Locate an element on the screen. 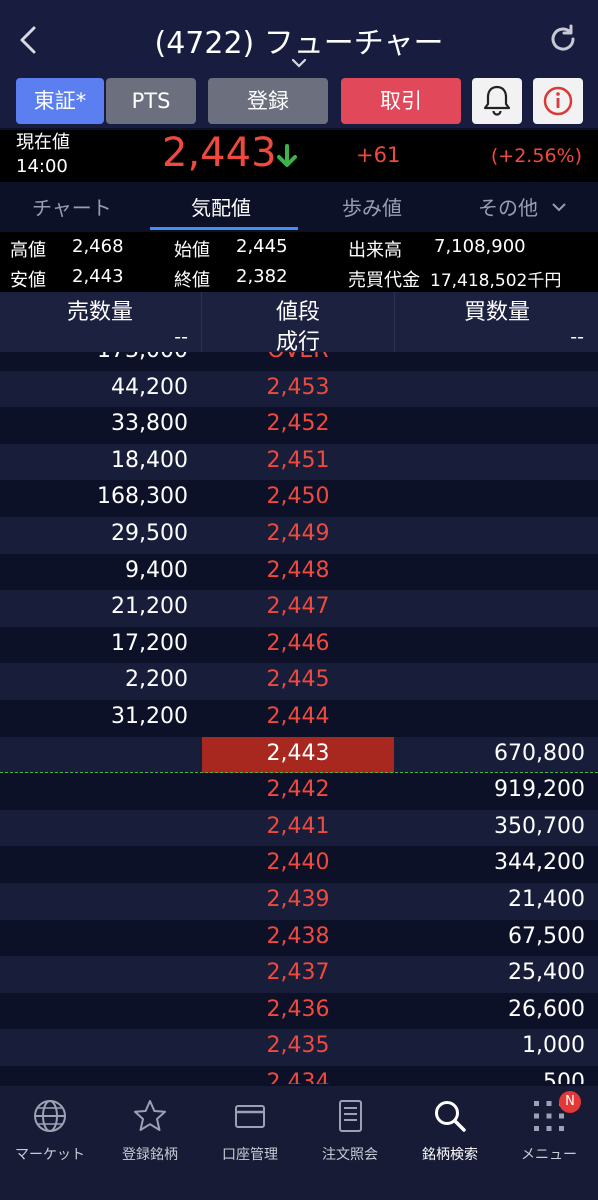 The image size is (598, 1200). action-toolbar: 東証* PTS 登録 取引 is located at coordinates (299, 102).